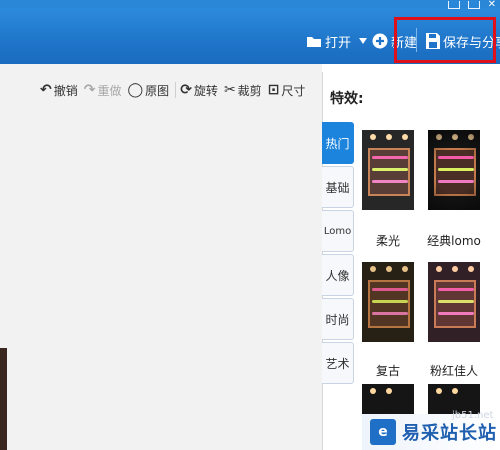 This screenshot has height=450, width=500. What do you see at coordinates (388, 399) in the screenshot?
I see `effect-thumbnail-partial` at bounding box center [388, 399].